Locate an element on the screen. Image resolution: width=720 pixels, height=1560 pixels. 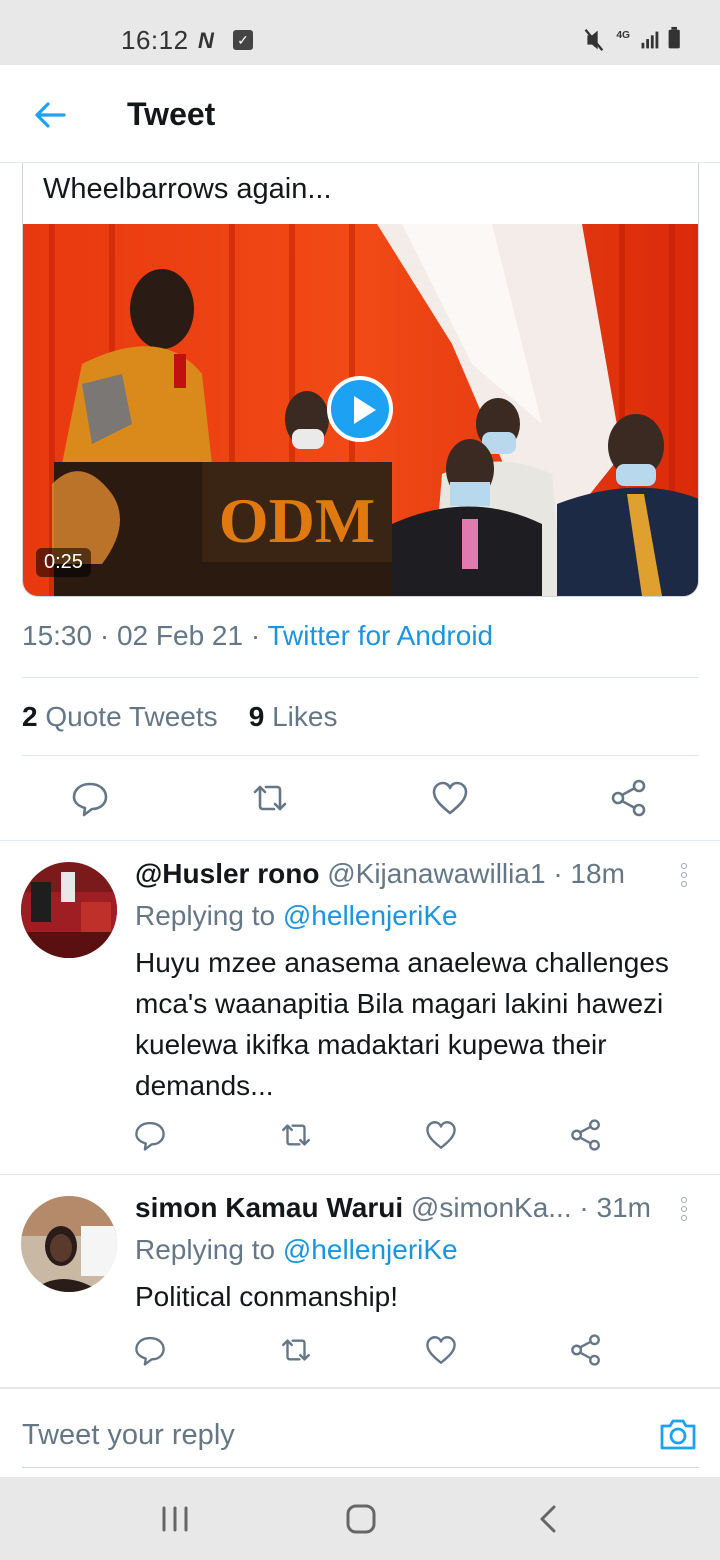
reply-time: 31m is located at coordinates (623, 1207).